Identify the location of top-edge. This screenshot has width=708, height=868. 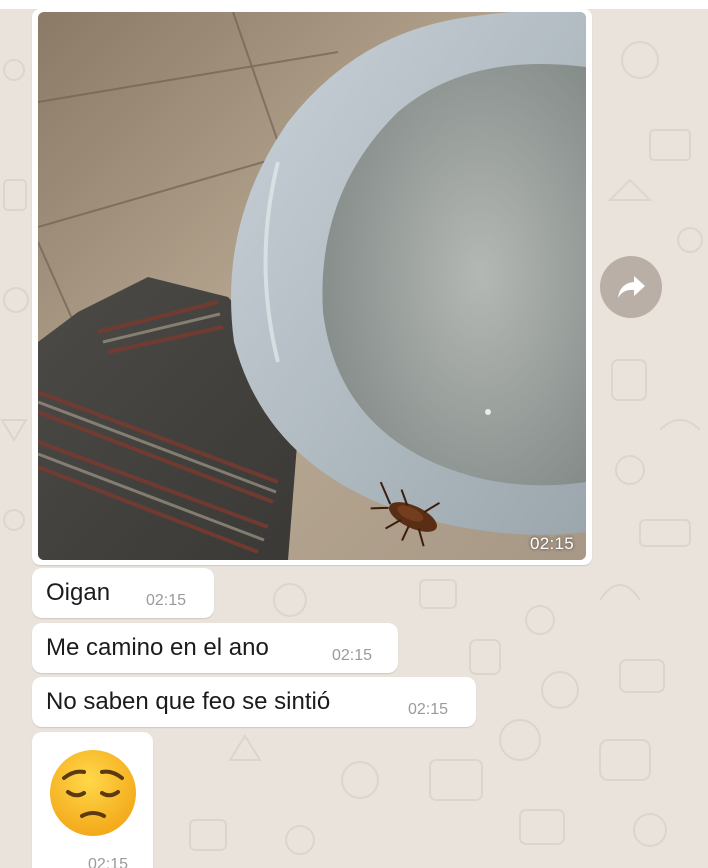
(354, 4).